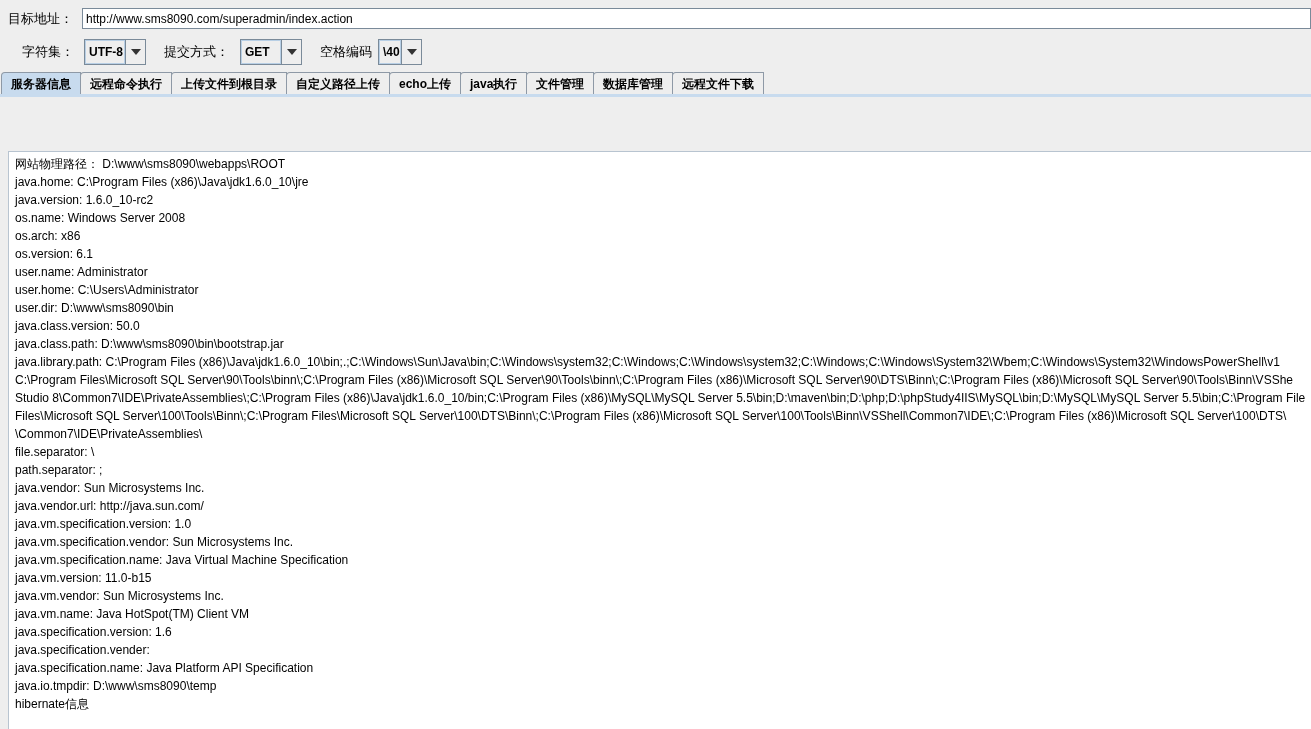 The image size is (1311, 729). I want to click on output-line: java.vm.name: Java HotSpot(TM) Client VM, so click(133, 614).